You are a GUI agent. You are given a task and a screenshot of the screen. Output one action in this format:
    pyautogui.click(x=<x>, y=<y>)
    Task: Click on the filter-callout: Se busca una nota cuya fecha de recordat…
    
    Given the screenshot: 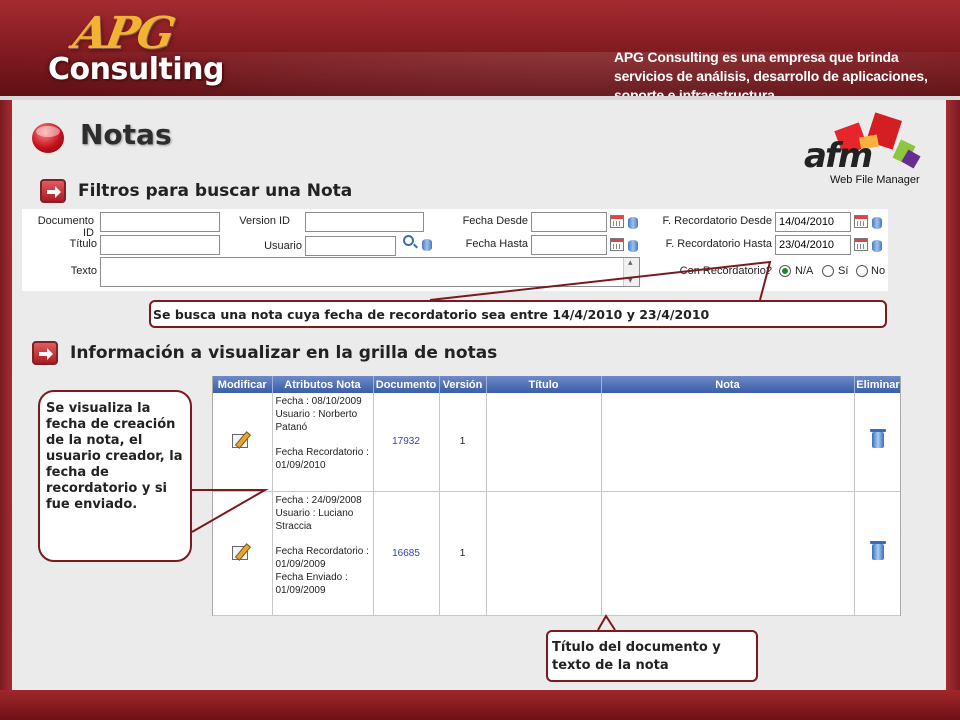 What is the action you would take?
    pyautogui.click(x=518, y=314)
    